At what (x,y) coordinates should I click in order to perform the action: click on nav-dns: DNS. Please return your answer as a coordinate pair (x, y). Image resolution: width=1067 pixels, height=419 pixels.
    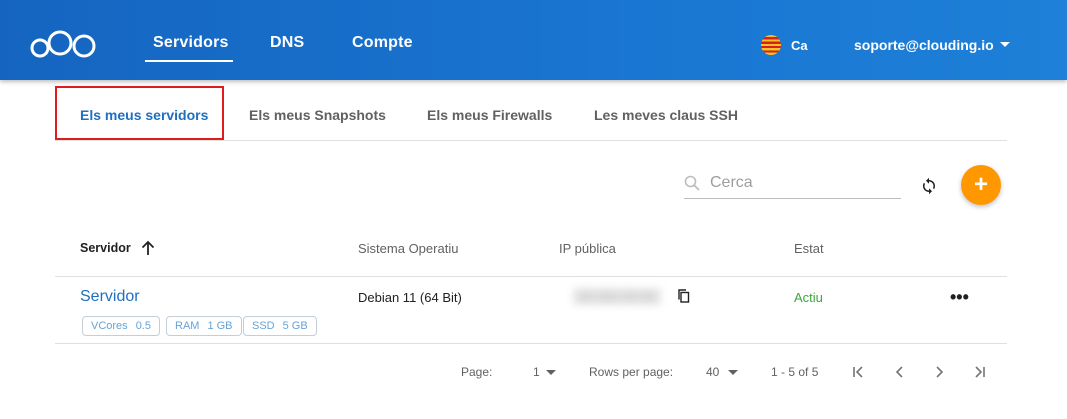
    Looking at the image, I should click on (287, 43).